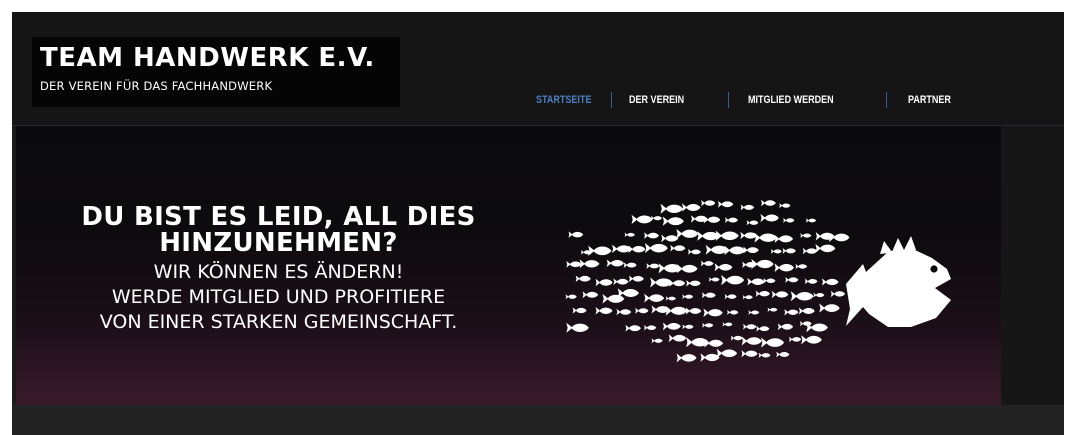 This screenshot has height=435, width=1067. I want to click on nav-item-der-verein: DER VEREIN, so click(669, 100).